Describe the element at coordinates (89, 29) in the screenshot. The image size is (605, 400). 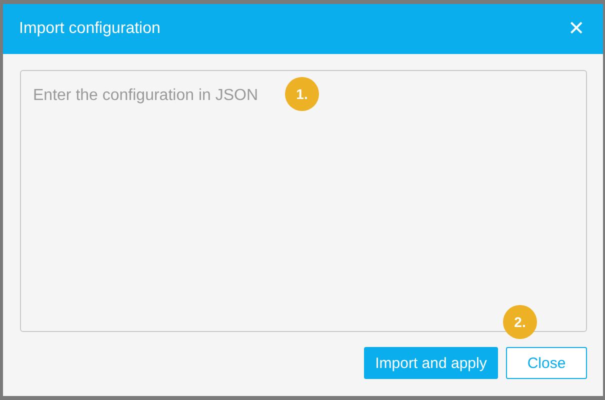
I see `dialog-title: Import configuration` at that location.